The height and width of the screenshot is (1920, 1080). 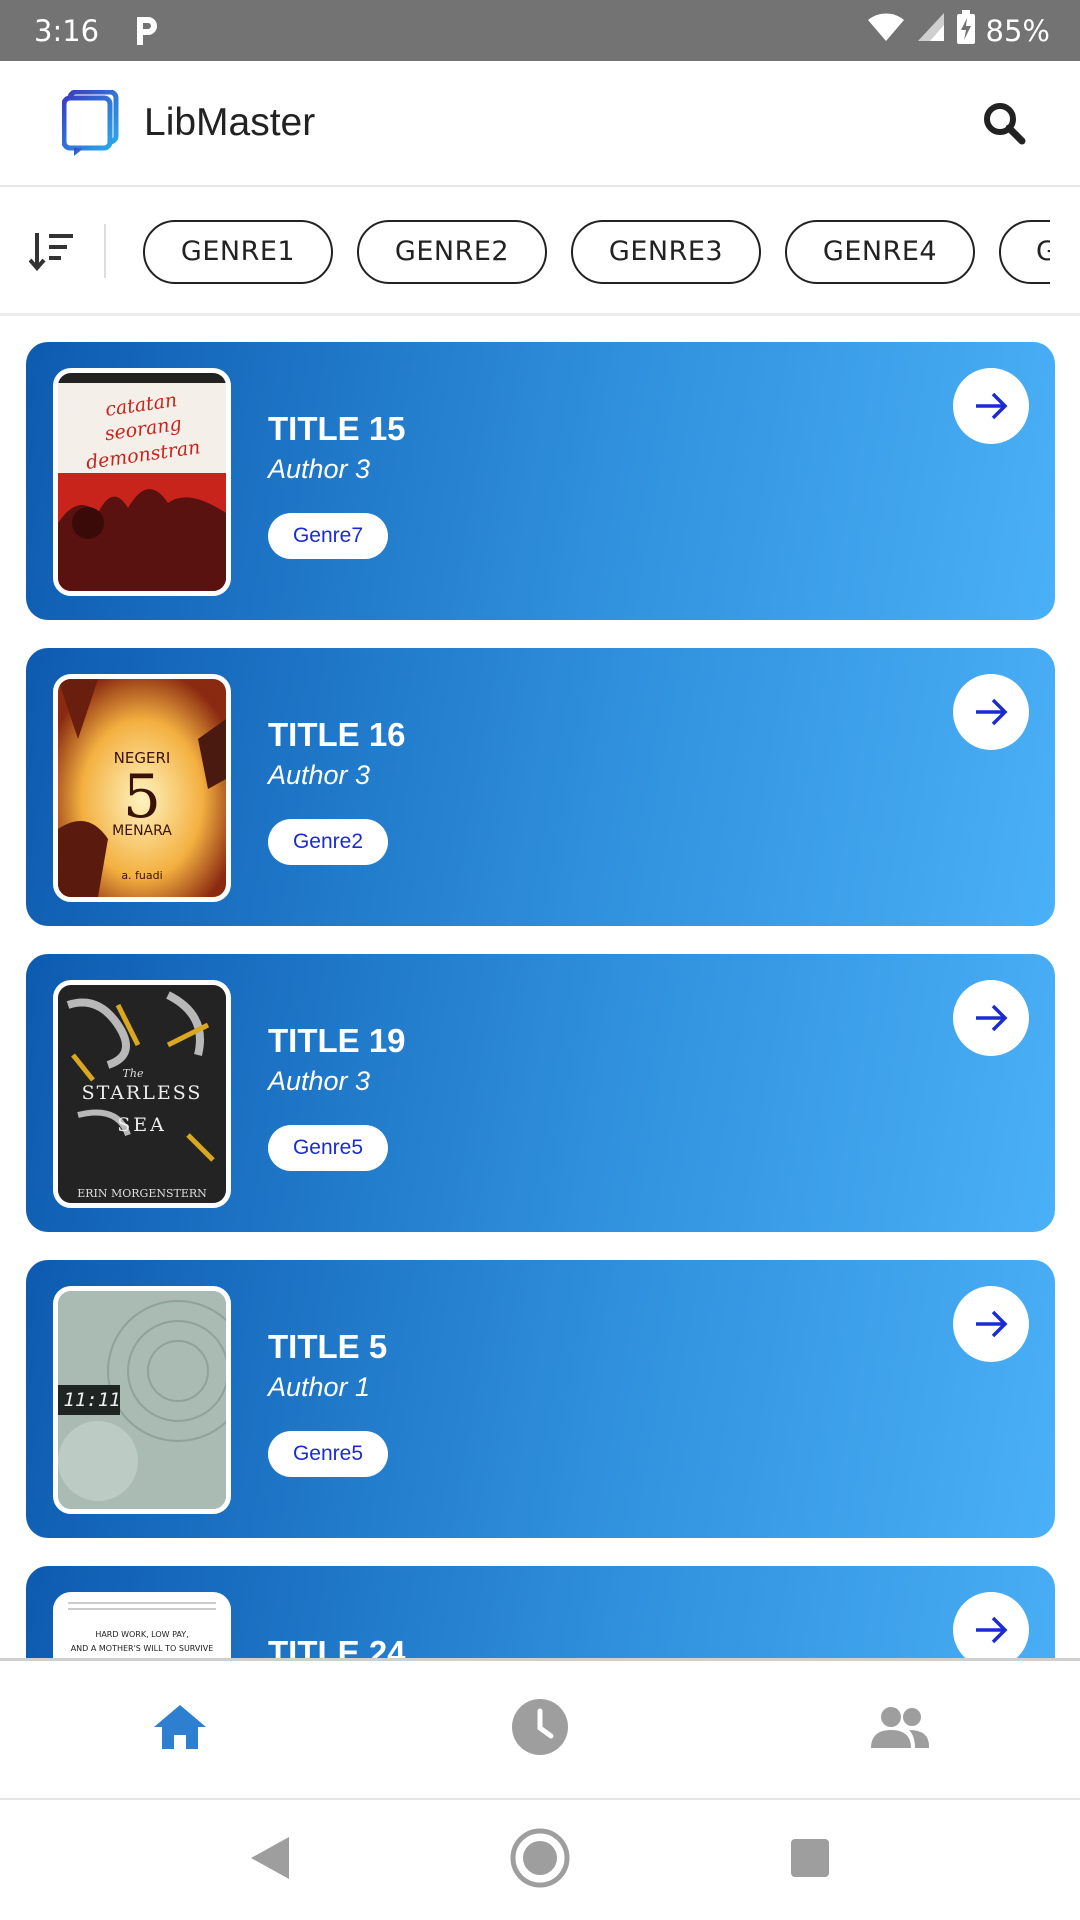 What do you see at coordinates (540, 30) in the screenshot?
I see `status-bar: 3:16 85%` at bounding box center [540, 30].